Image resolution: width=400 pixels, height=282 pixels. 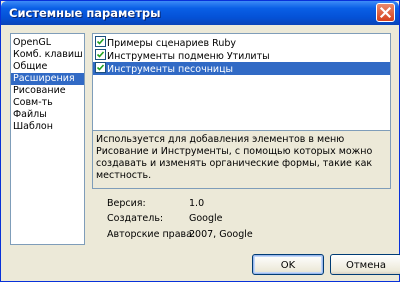 I want to click on creator-value: Google, so click(x=206, y=218).